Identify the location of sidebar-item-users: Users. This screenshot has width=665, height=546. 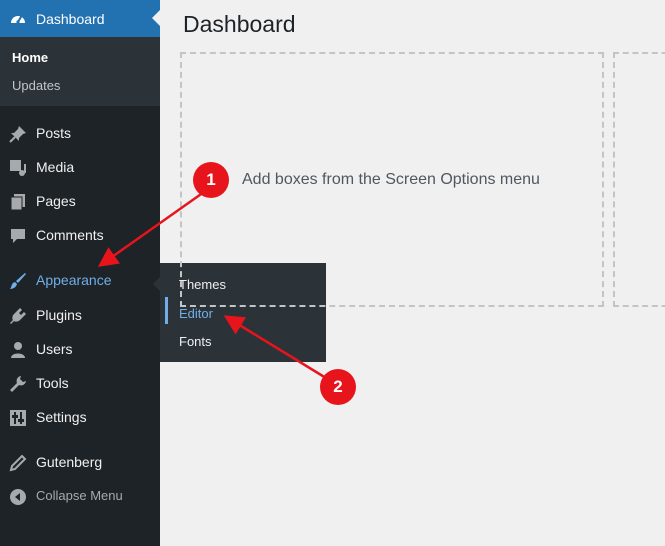
(80, 350).